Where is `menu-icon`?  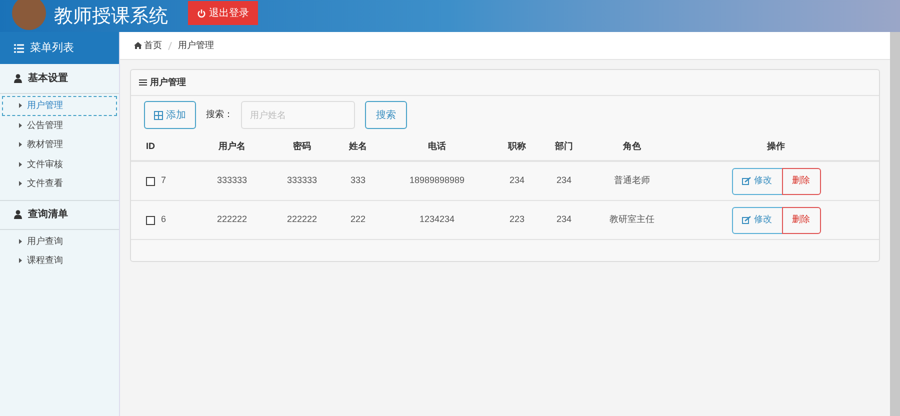
menu-icon is located at coordinates (143, 82).